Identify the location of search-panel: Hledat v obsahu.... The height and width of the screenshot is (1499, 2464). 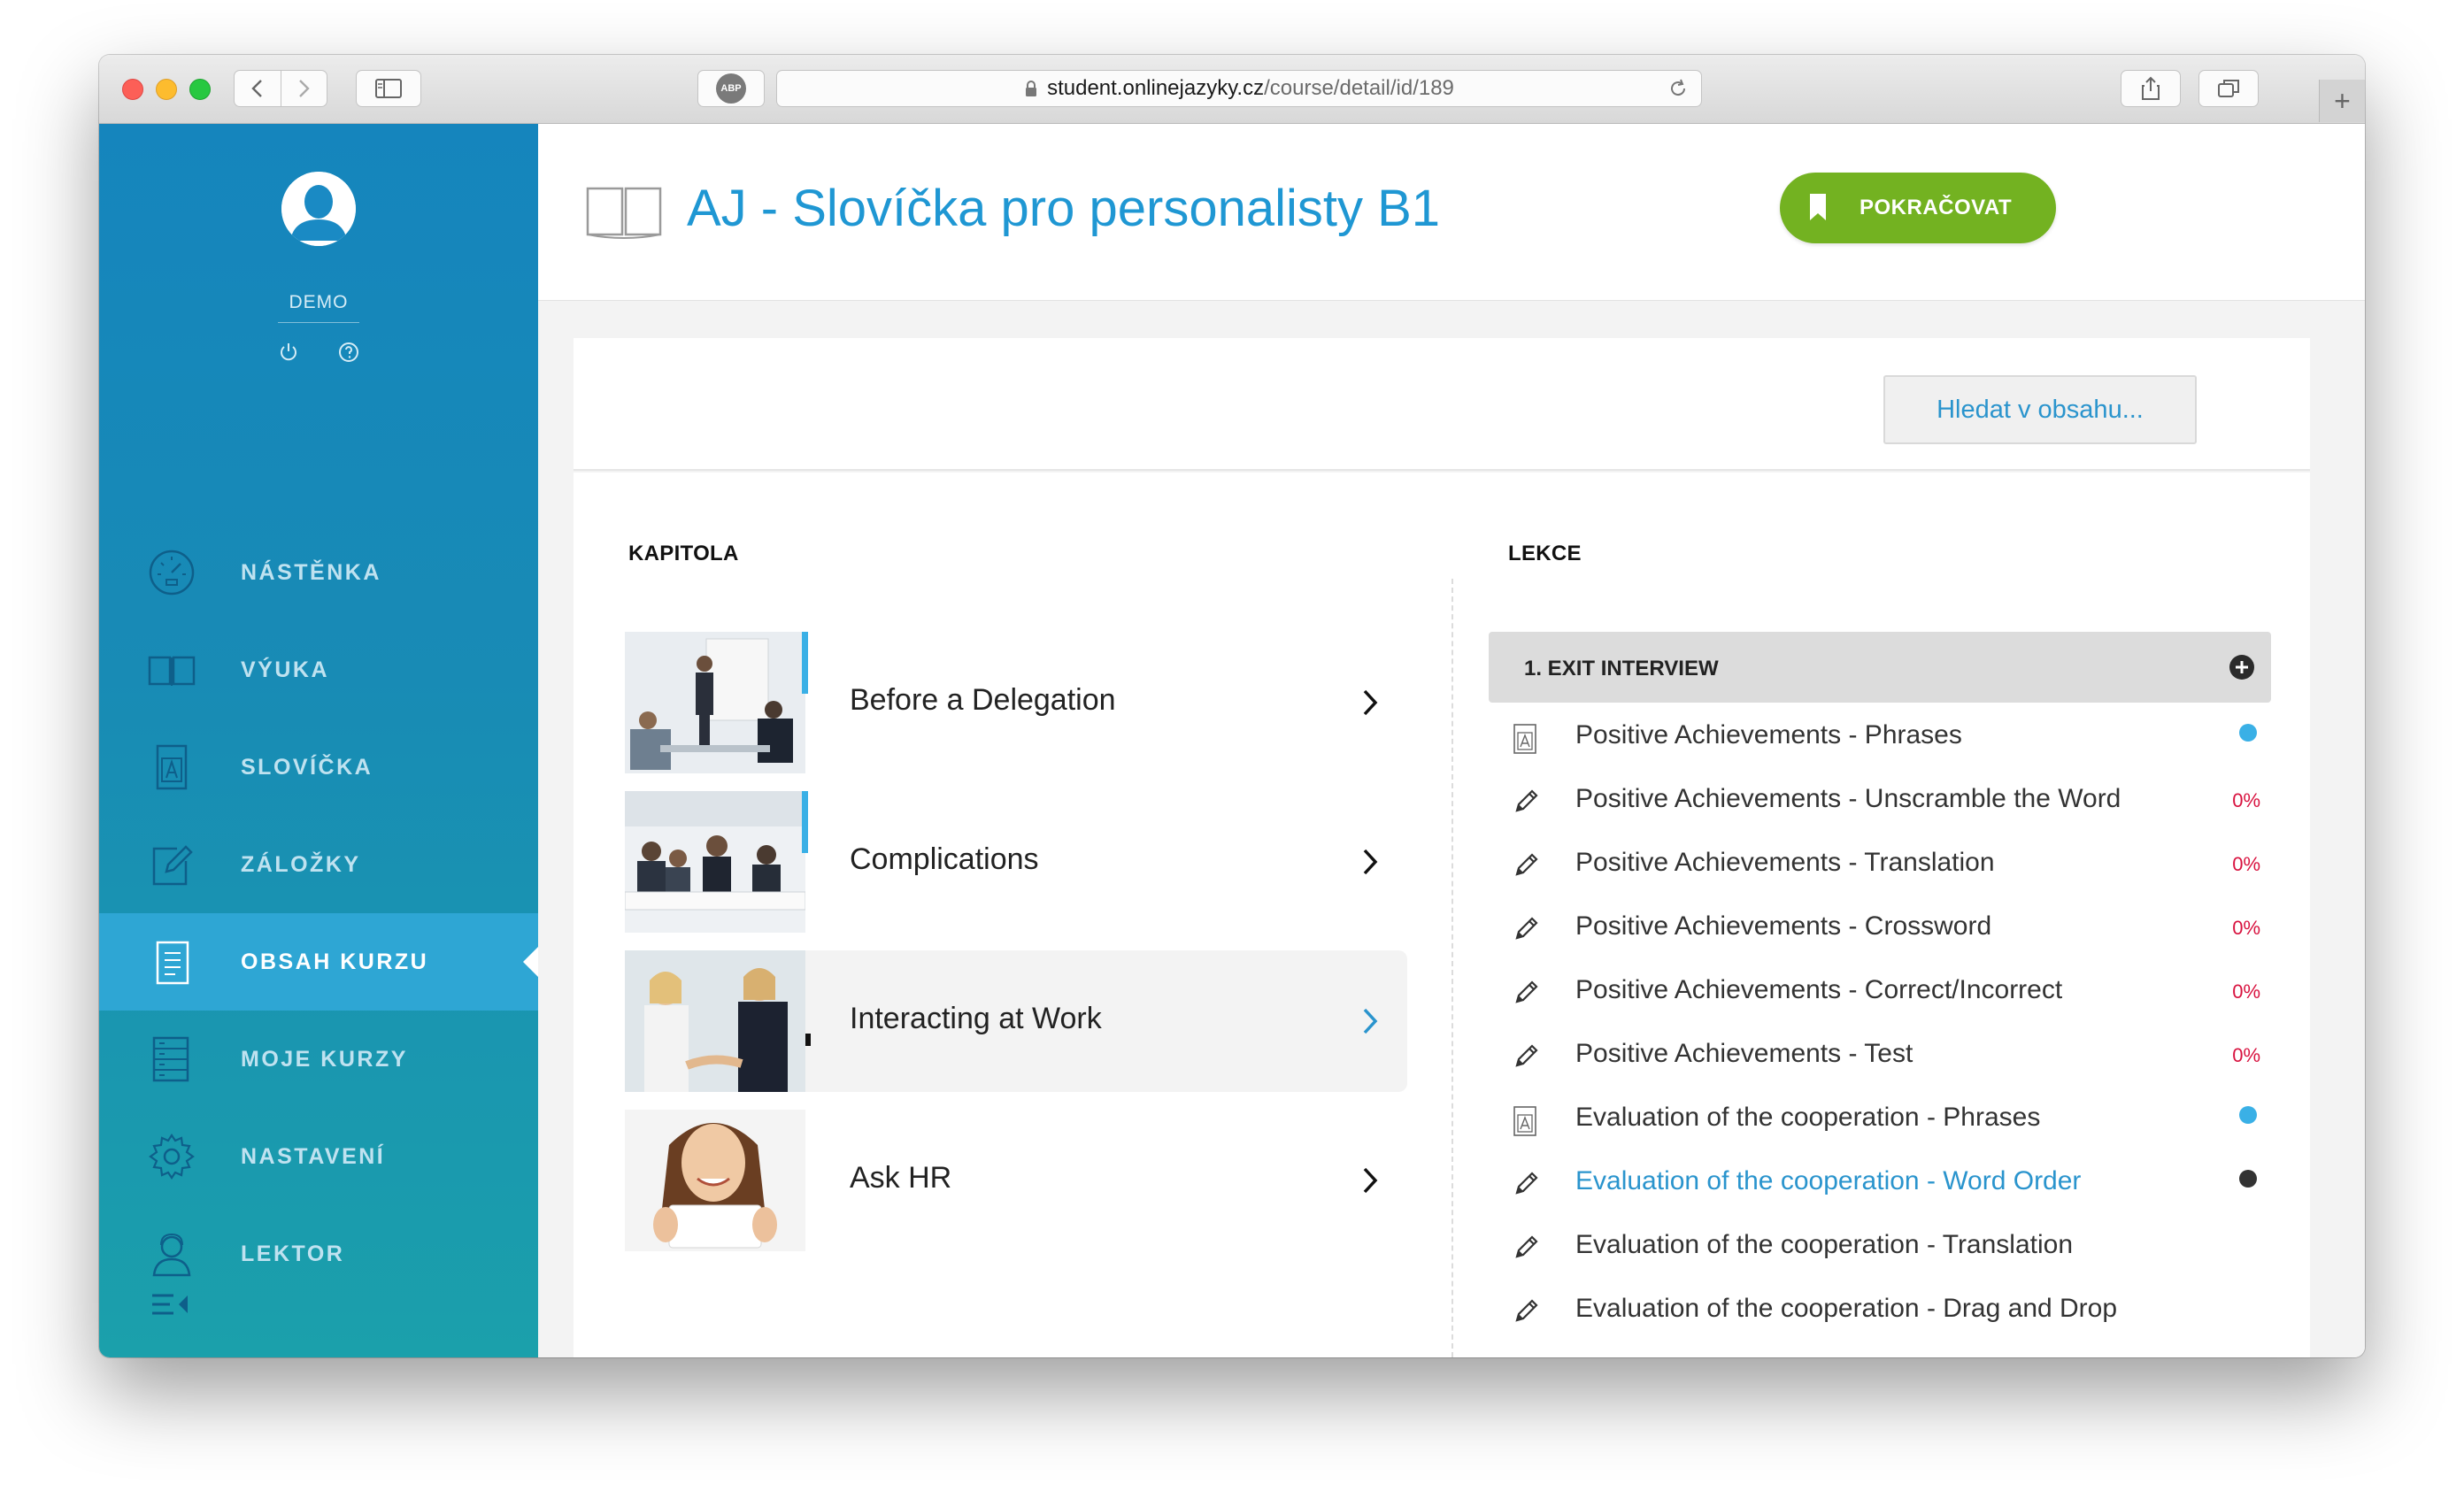
(1442, 404).